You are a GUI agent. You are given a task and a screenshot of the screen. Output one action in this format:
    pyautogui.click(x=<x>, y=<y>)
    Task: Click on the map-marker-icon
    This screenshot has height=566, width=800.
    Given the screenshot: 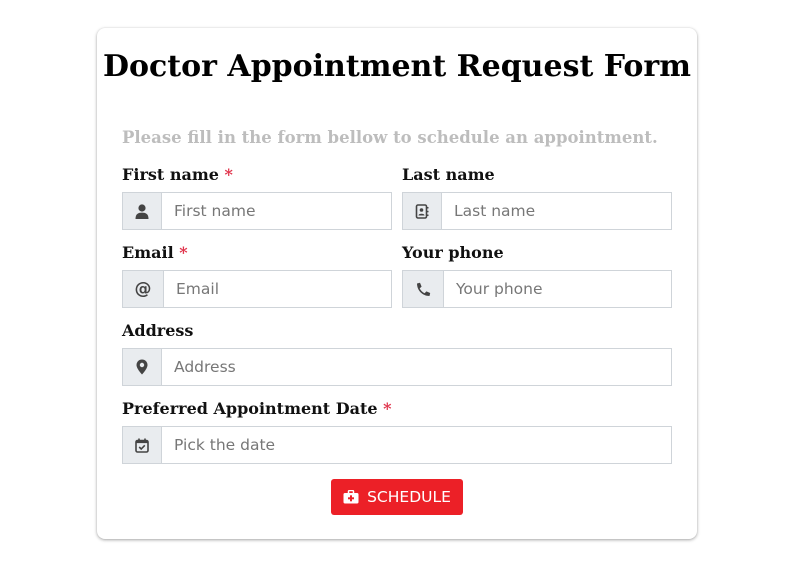 What is the action you would take?
    pyautogui.click(x=142, y=367)
    